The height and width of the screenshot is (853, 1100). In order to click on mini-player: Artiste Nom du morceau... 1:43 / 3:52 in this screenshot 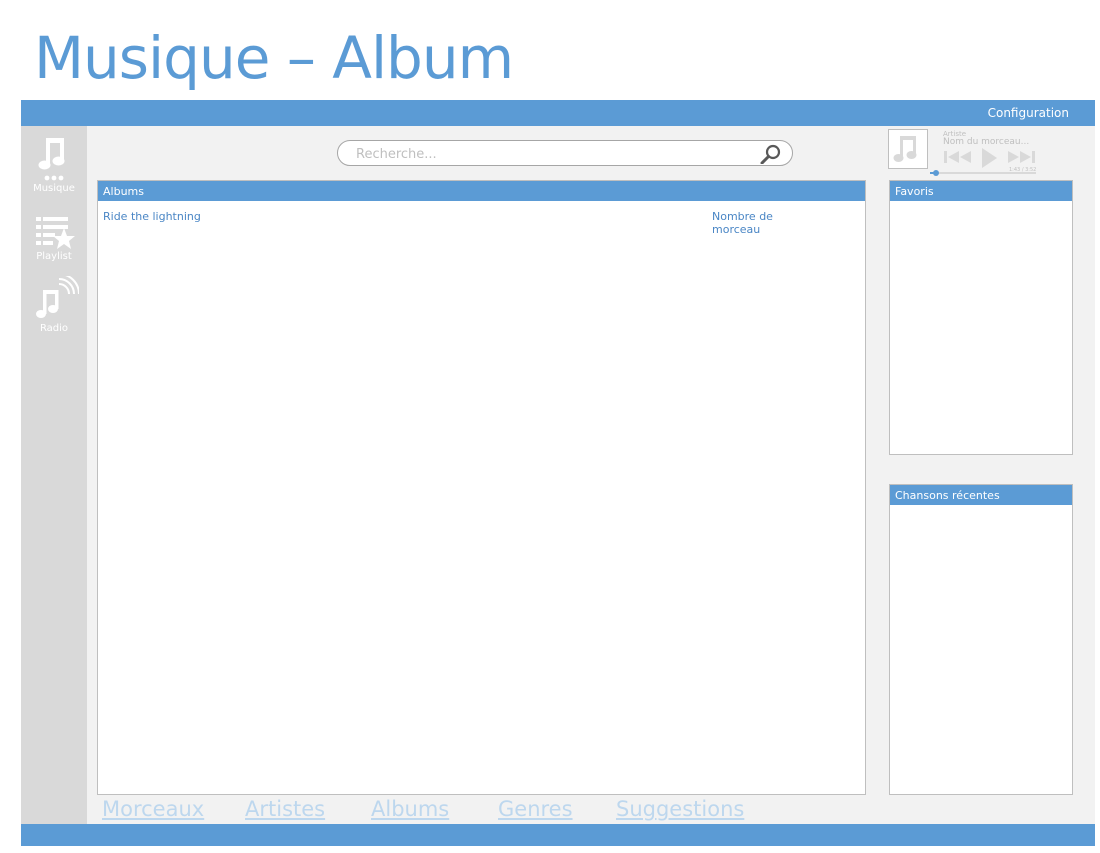, I will do `click(968, 152)`.